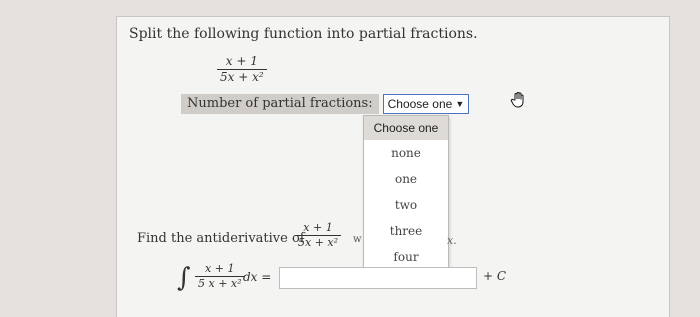  What do you see at coordinates (495, 276) in the screenshot?
I see `integration-constant: + C` at bounding box center [495, 276].